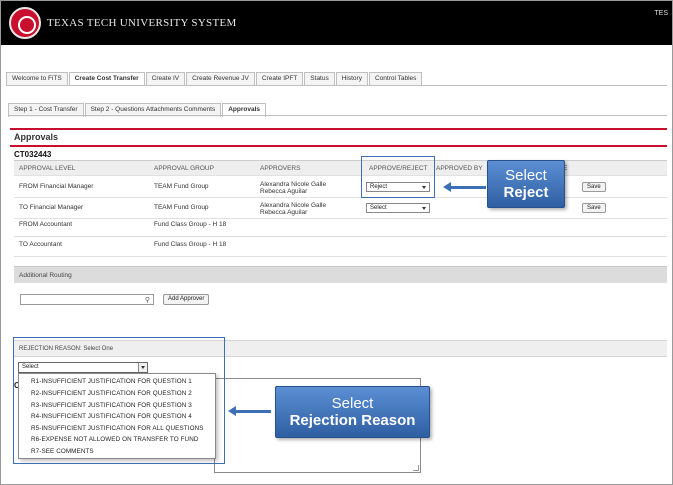 This screenshot has width=673, height=485. What do you see at coordinates (352, 420) in the screenshot?
I see `callout-line: Rejection Reason` at bounding box center [352, 420].